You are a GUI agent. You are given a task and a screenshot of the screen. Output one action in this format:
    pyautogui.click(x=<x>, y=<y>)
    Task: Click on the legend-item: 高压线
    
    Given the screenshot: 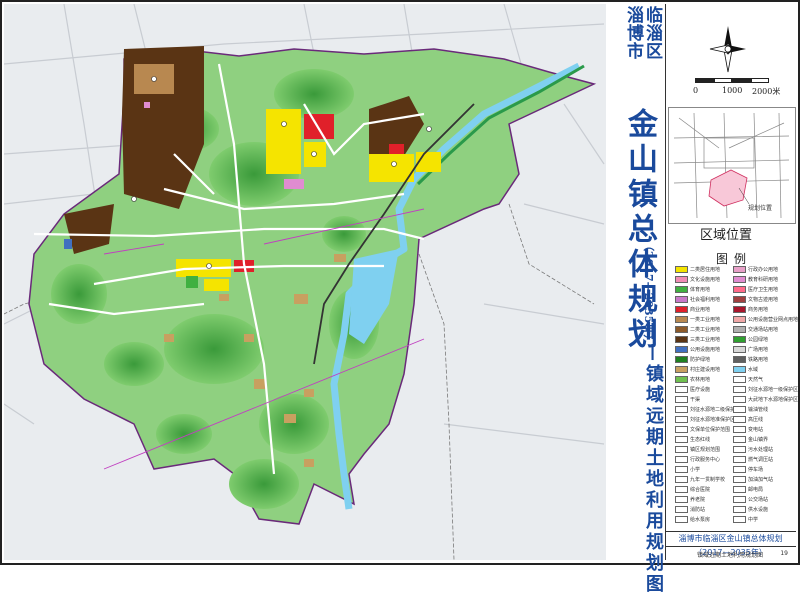 What is the action you would take?
    pyautogui.click(x=748, y=419)
    